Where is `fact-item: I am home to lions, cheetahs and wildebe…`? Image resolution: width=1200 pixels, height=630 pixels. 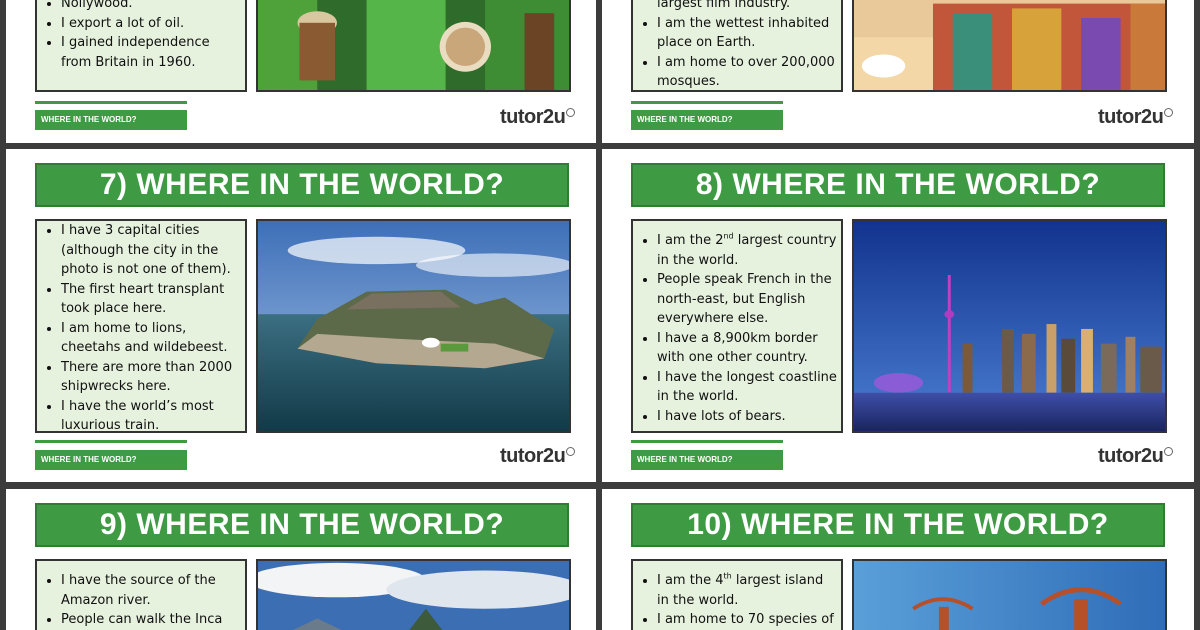 fact-item: I am home to lions, cheetahs and wildebe… is located at coordinates (151, 338).